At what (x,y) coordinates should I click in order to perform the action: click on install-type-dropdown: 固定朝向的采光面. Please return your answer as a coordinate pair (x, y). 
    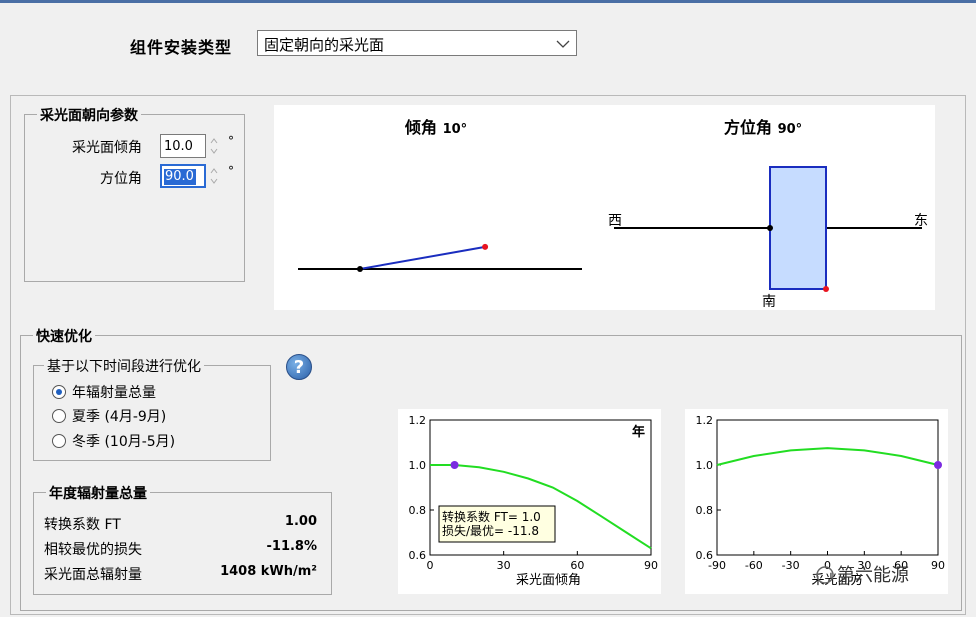
    Looking at the image, I should click on (417, 43).